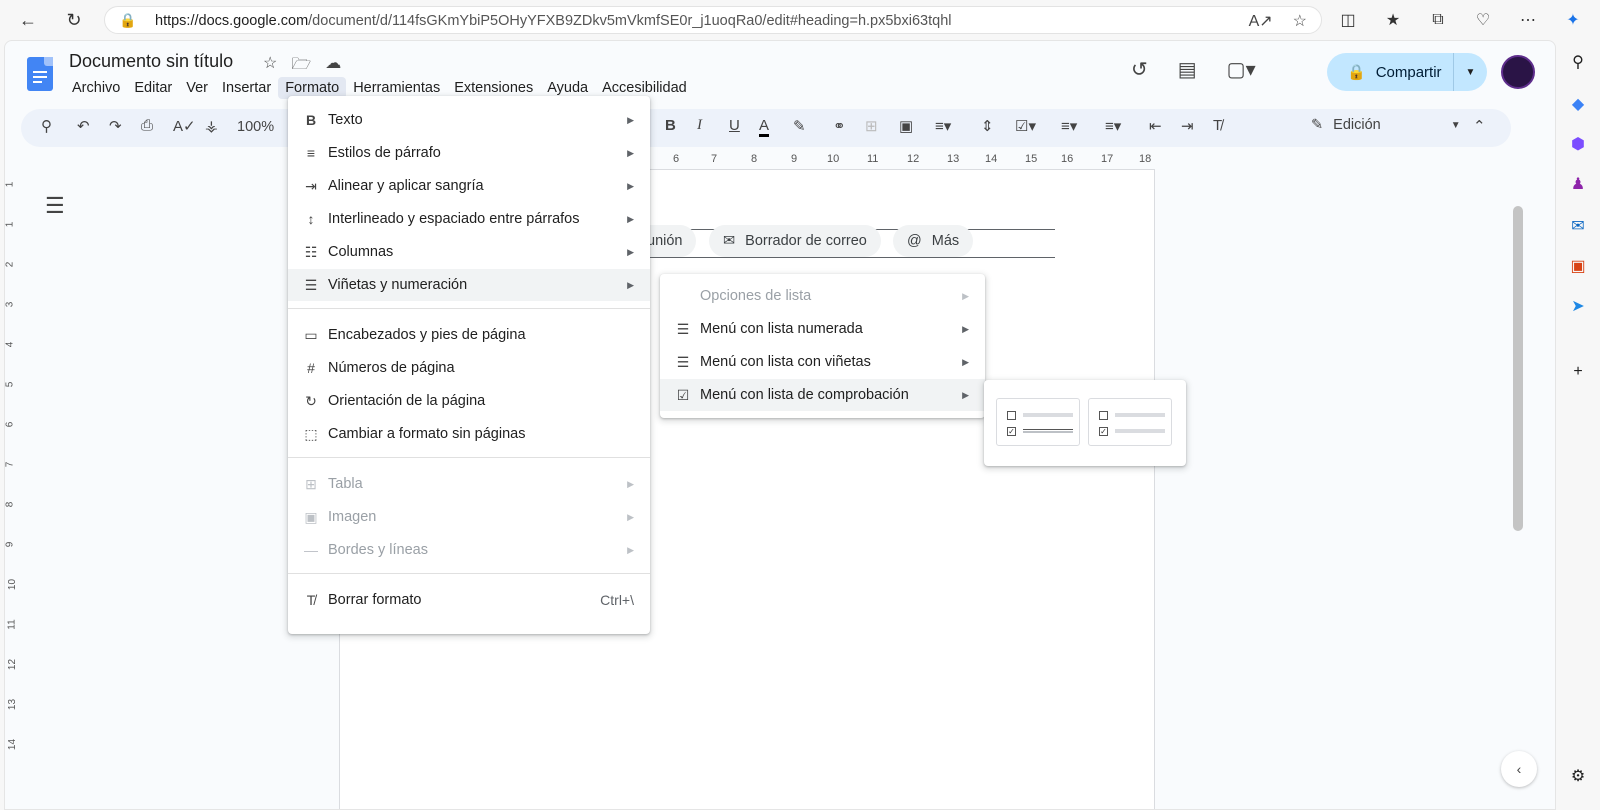 The width and height of the screenshot is (1600, 810). What do you see at coordinates (46, 126) in the screenshot?
I see `search-menus-icon: ⚲` at bounding box center [46, 126].